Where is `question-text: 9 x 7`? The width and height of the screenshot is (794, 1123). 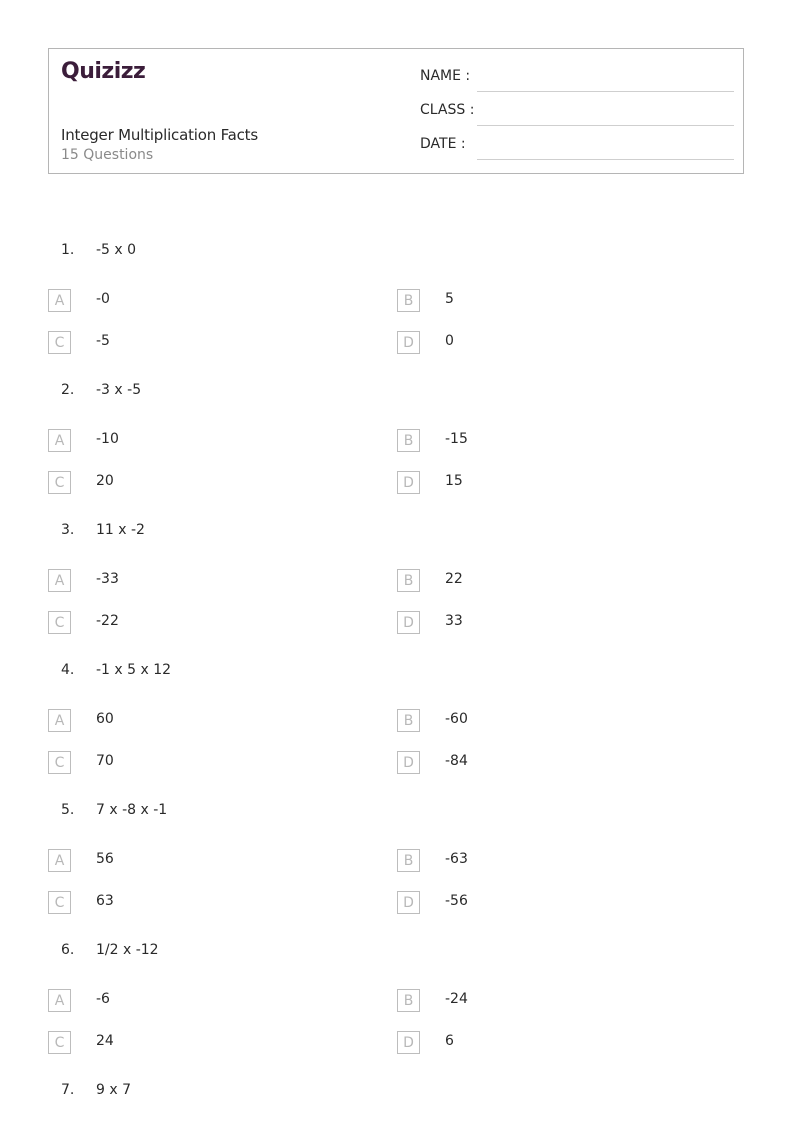 question-text: 9 x 7 is located at coordinates (113, 1090).